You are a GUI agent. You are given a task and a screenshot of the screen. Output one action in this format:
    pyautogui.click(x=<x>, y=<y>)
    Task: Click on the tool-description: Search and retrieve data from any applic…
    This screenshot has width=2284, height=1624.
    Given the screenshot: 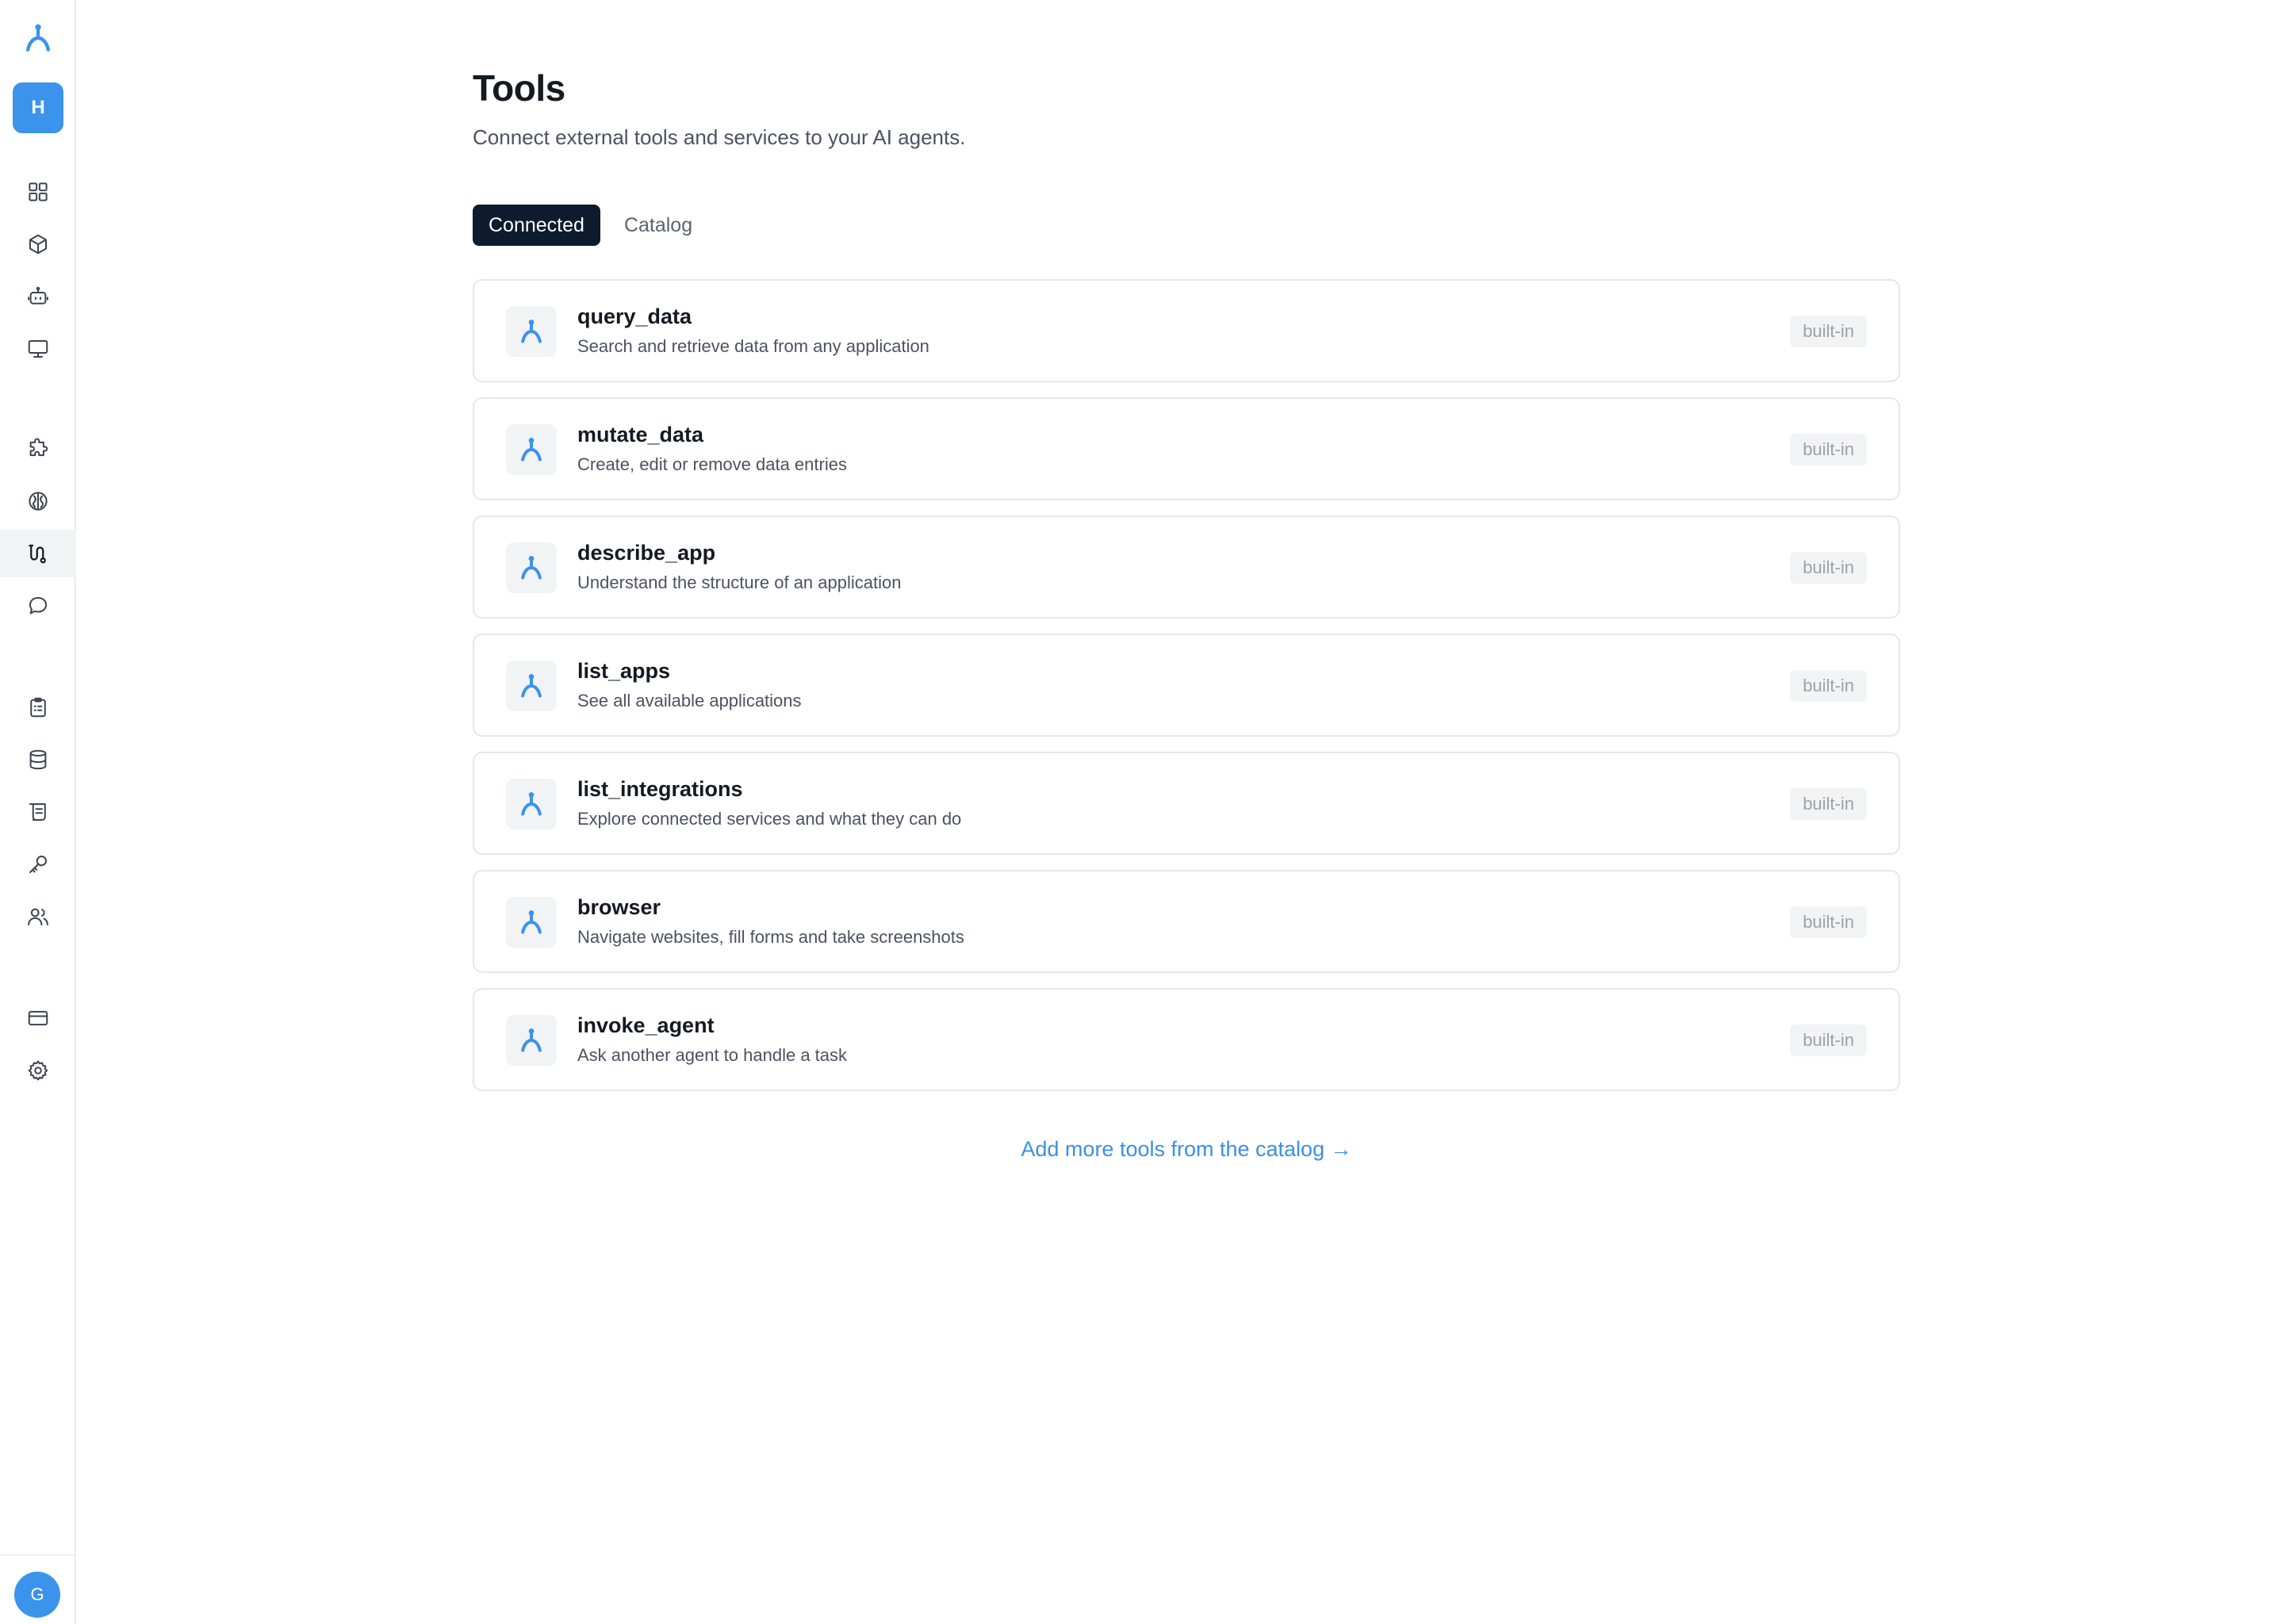 What is the action you would take?
    pyautogui.click(x=753, y=346)
    